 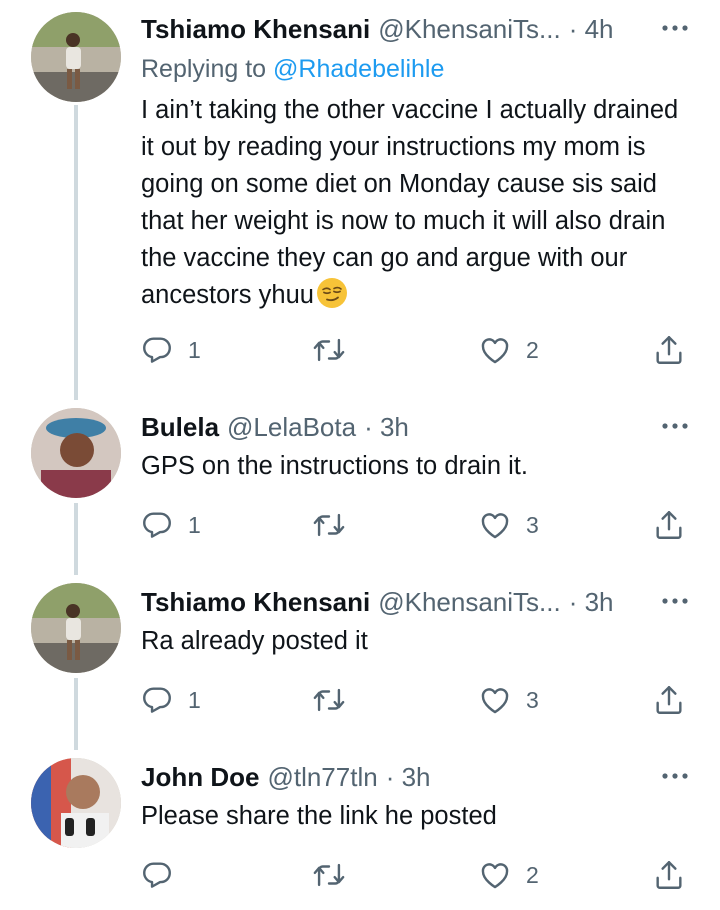 I want to click on replying-to-handle: @Rhadebelihle, so click(x=358, y=69).